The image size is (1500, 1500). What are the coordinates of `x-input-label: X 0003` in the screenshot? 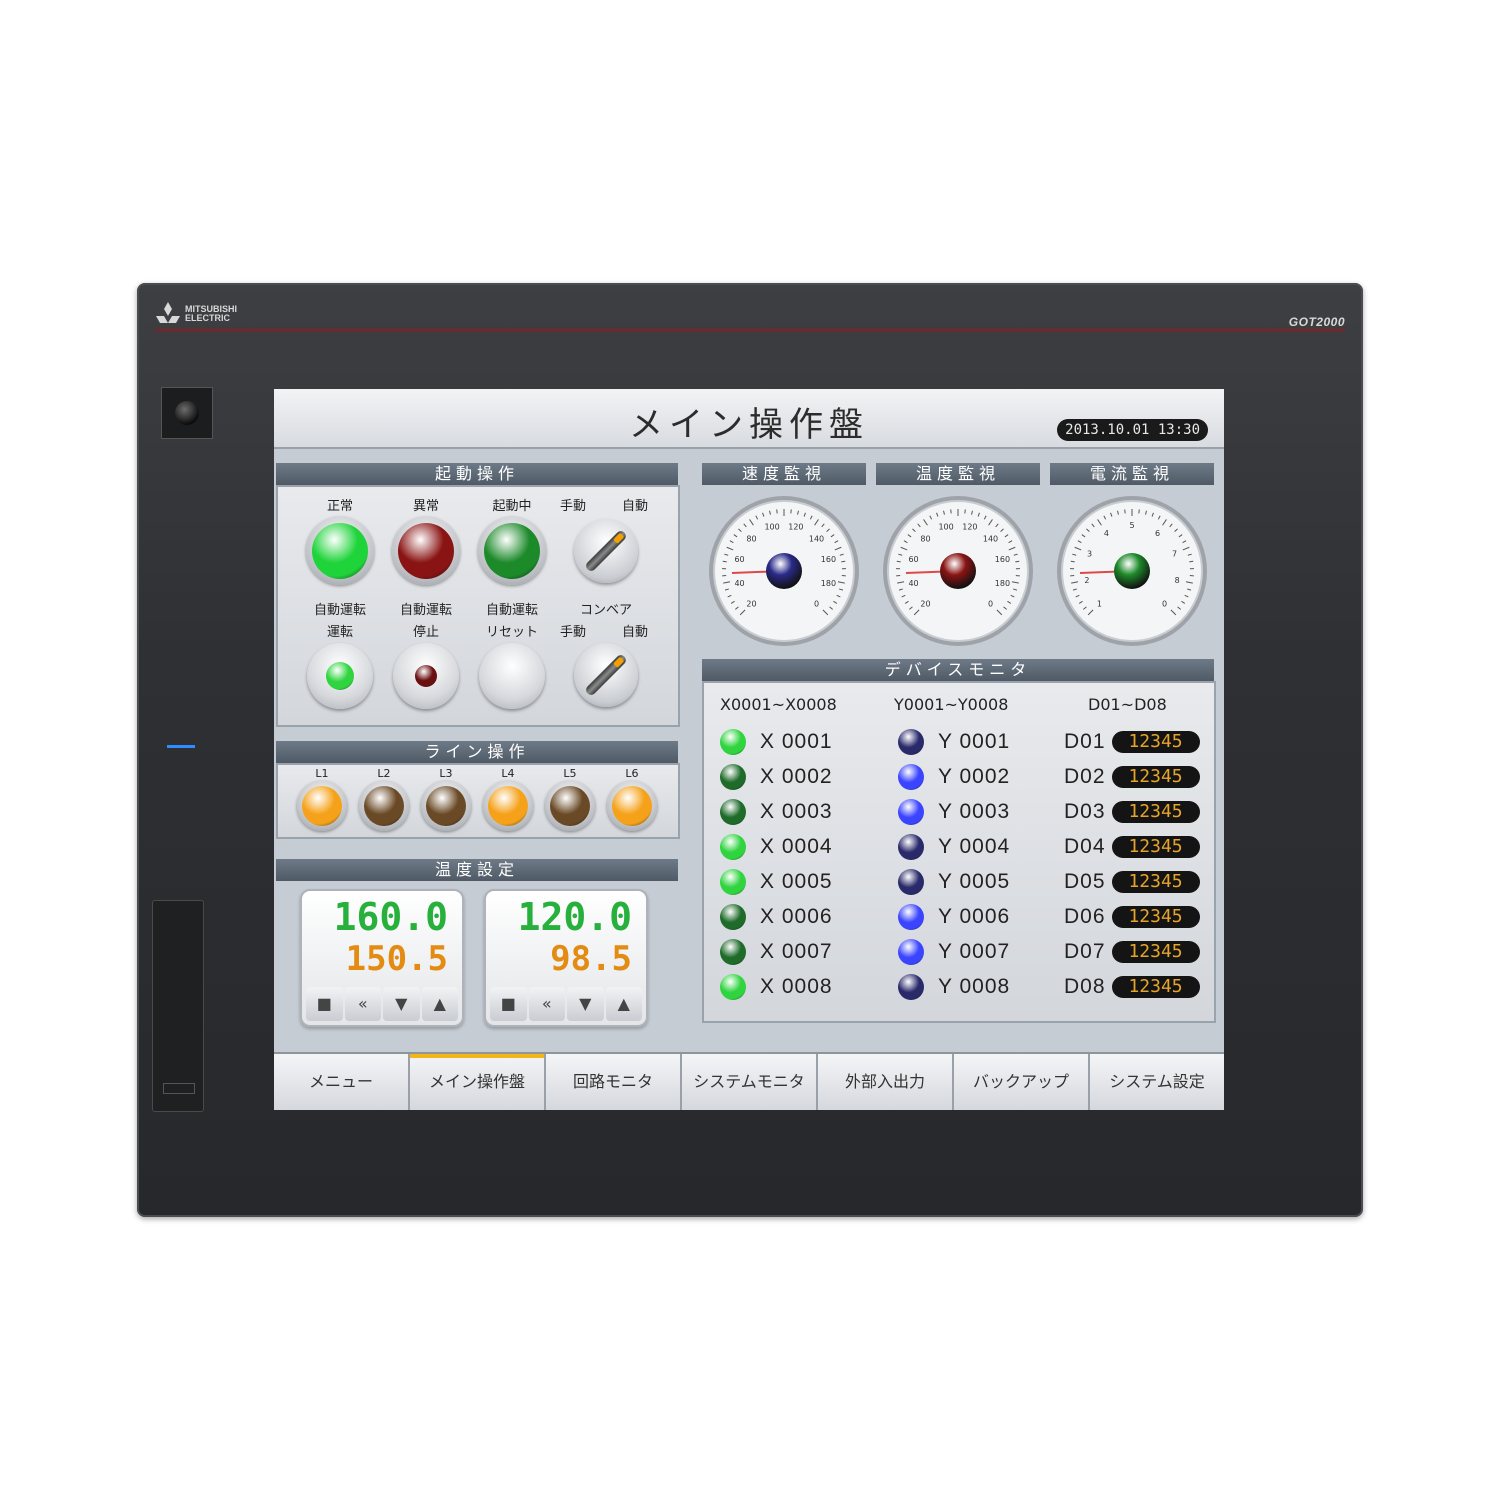 It's located at (796, 811).